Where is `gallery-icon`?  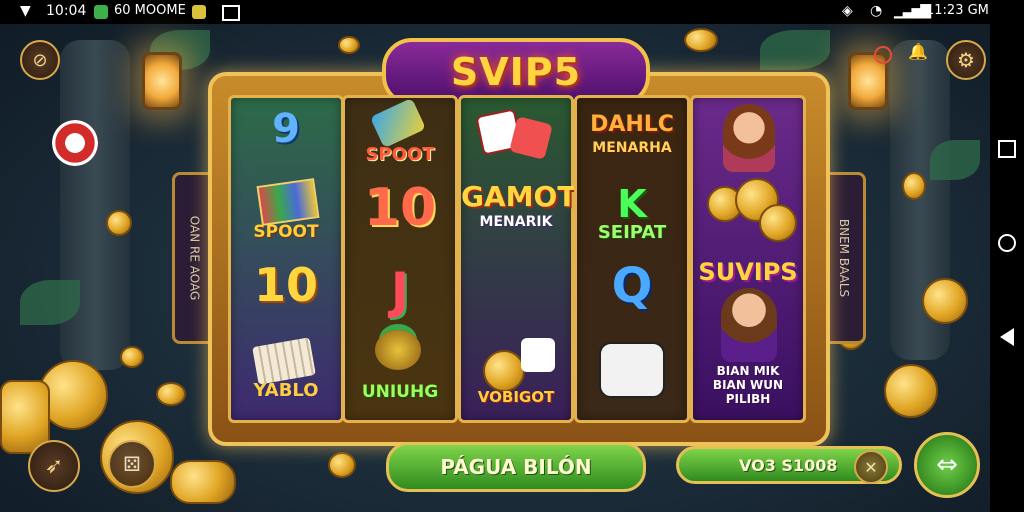 gallery-icon is located at coordinates (231, 13).